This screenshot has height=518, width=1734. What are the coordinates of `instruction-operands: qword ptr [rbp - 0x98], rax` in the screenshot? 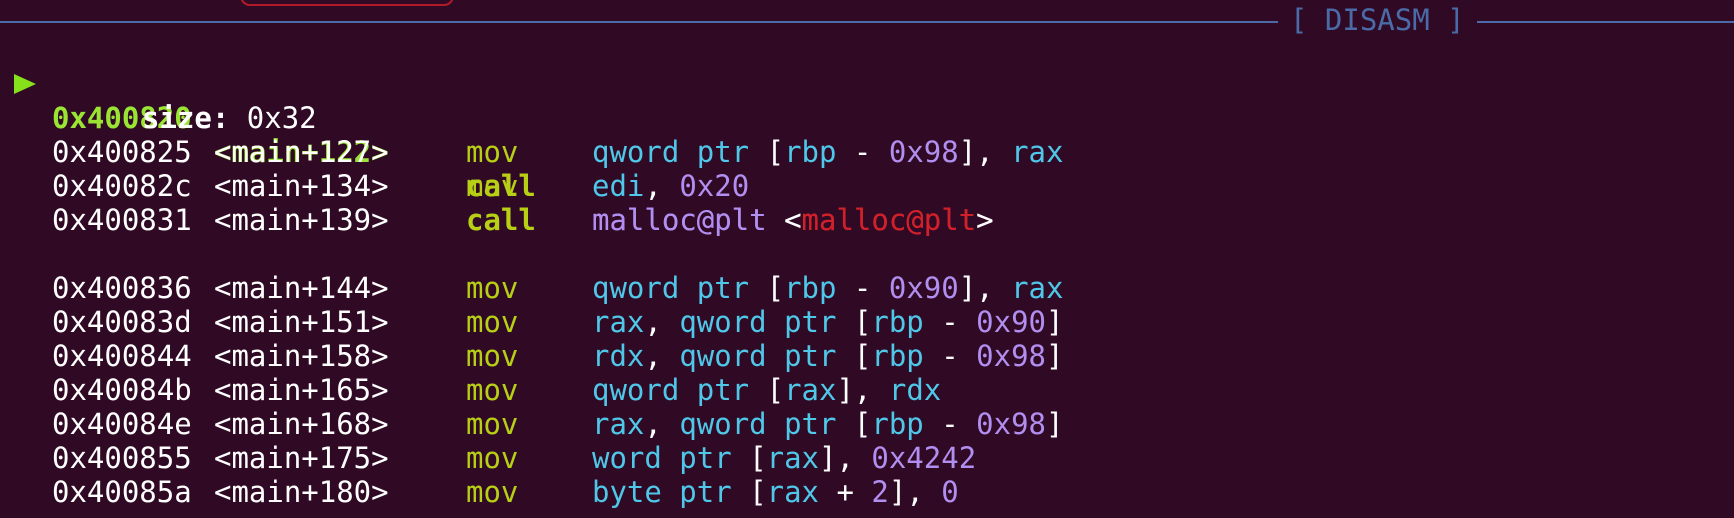 It's located at (827, 152).